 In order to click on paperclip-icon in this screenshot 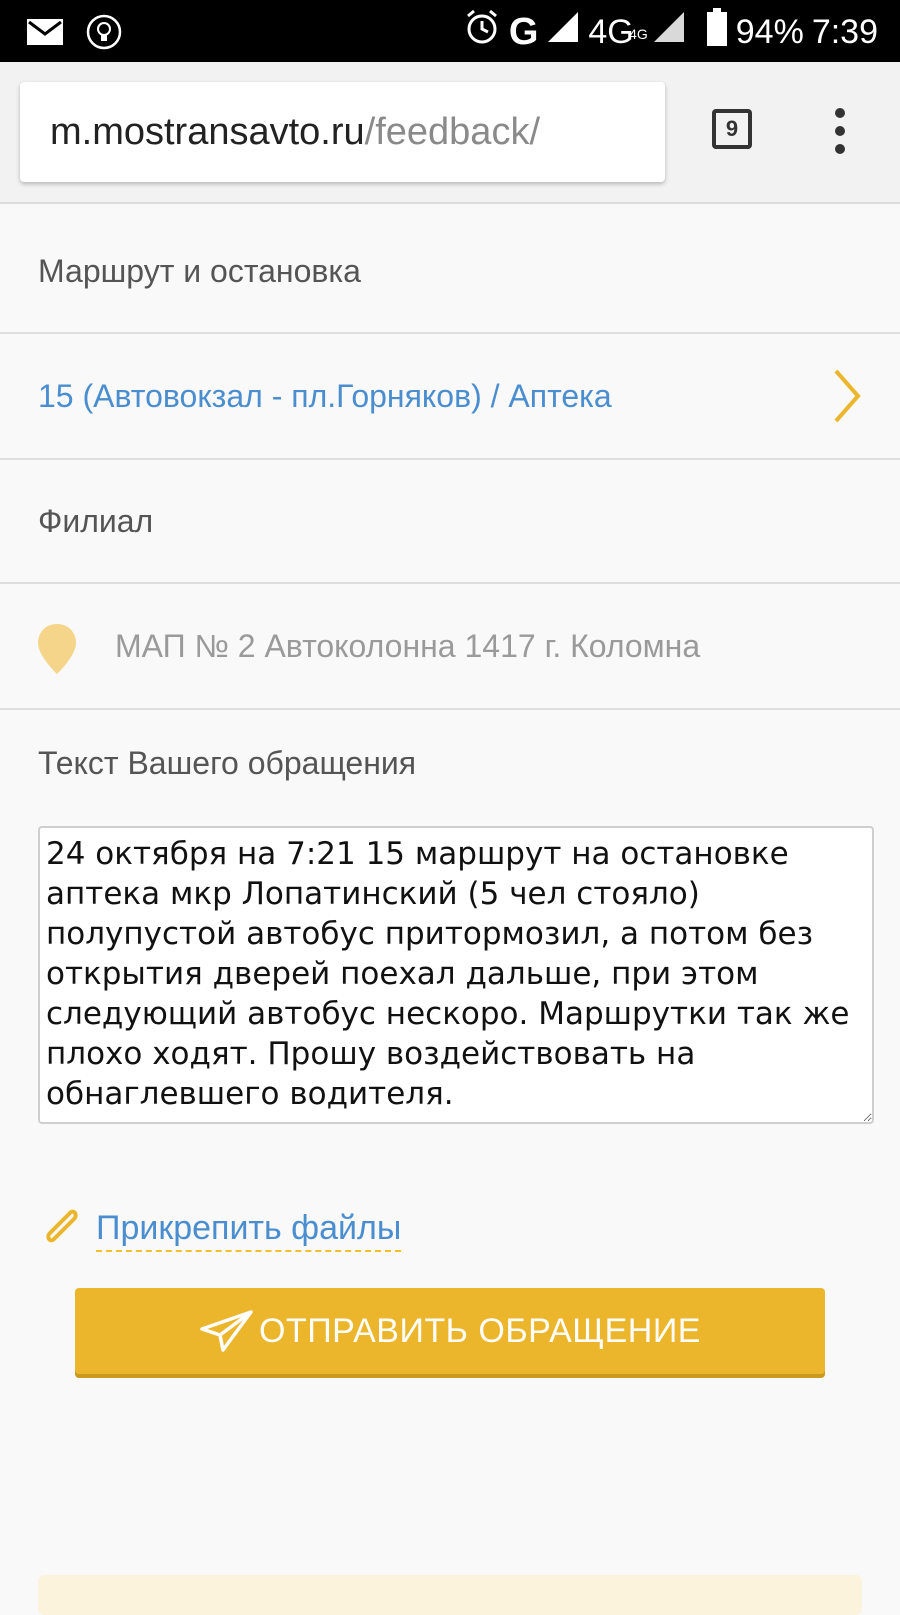, I will do `click(61, 1230)`.